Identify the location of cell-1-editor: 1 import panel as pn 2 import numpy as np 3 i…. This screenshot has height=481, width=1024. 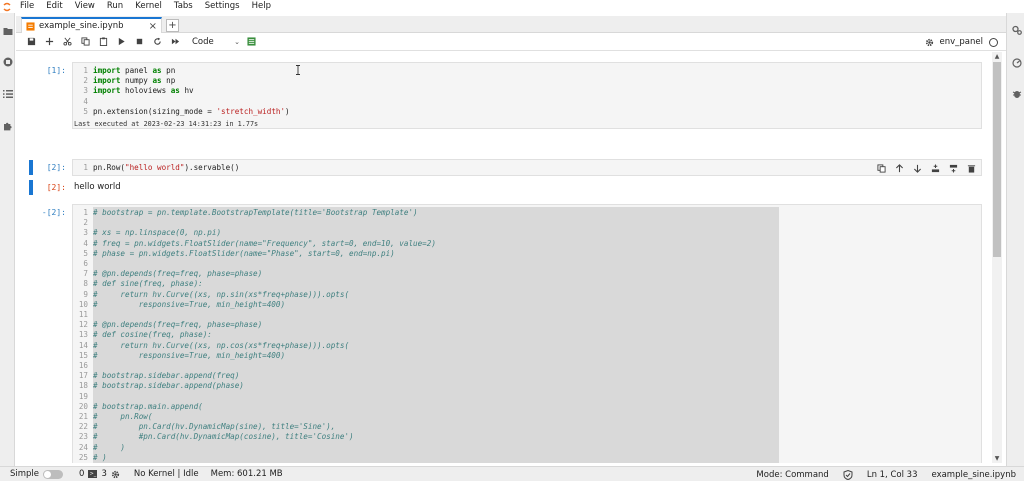
(527, 90).